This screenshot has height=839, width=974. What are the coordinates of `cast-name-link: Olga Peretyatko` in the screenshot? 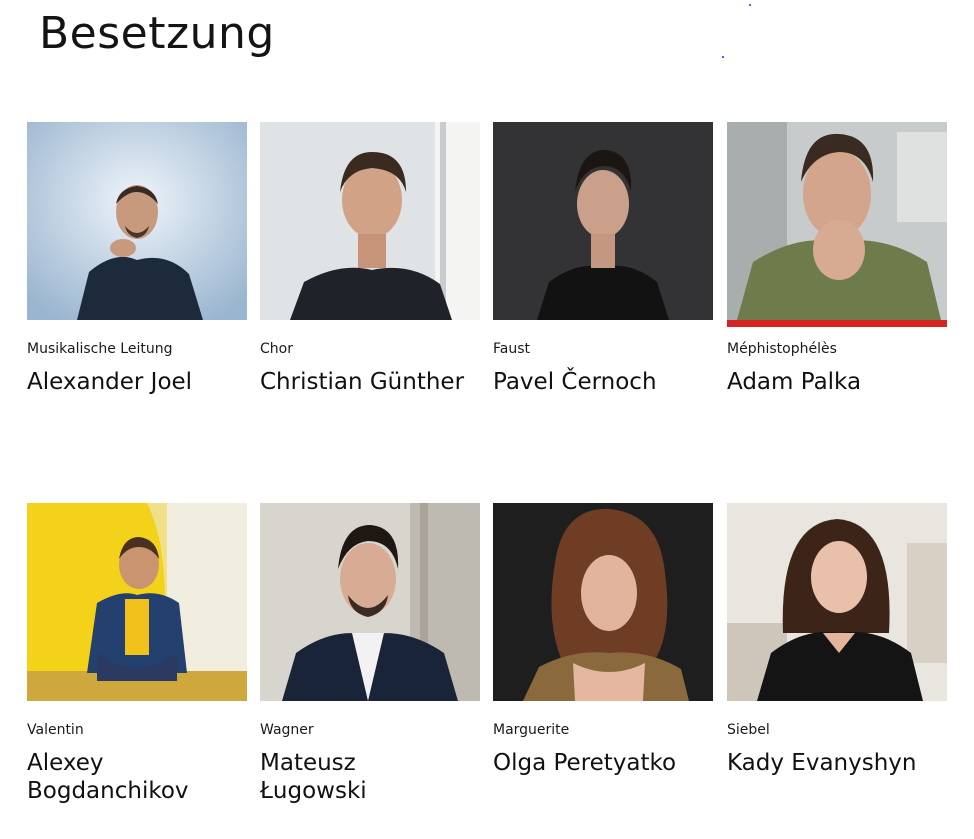 It's located at (603, 763).